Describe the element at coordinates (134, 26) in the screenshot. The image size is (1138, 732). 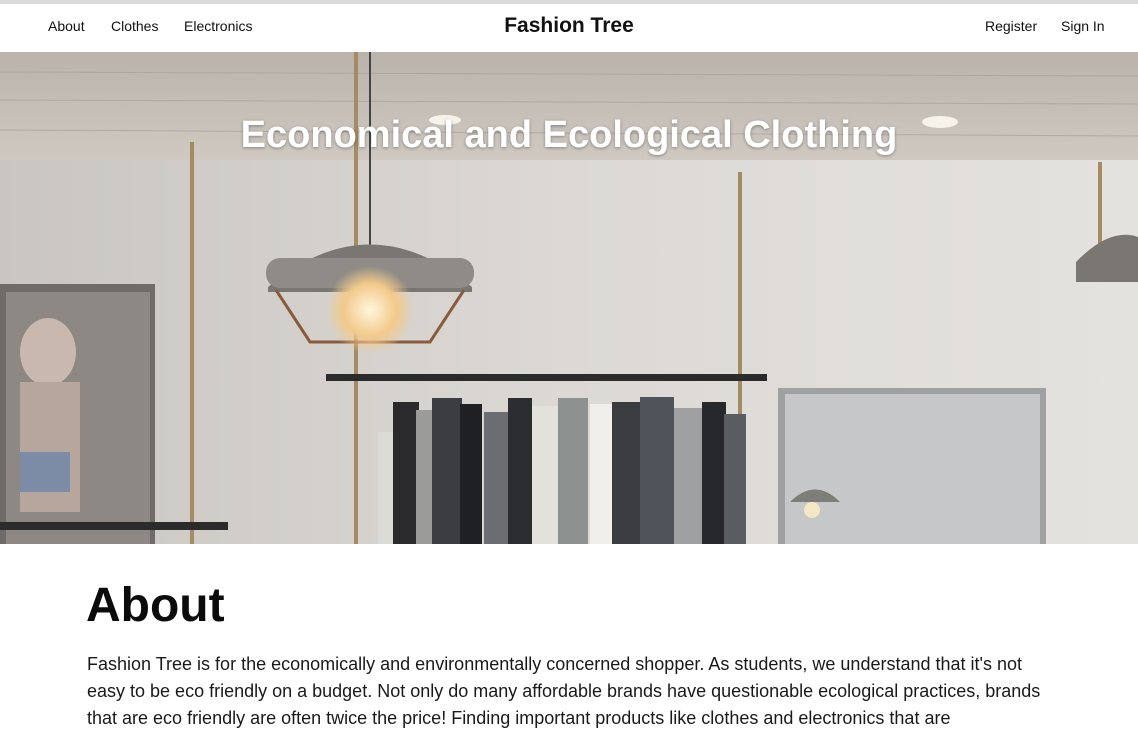
I see `nav-link-clothes: Clothes` at that location.